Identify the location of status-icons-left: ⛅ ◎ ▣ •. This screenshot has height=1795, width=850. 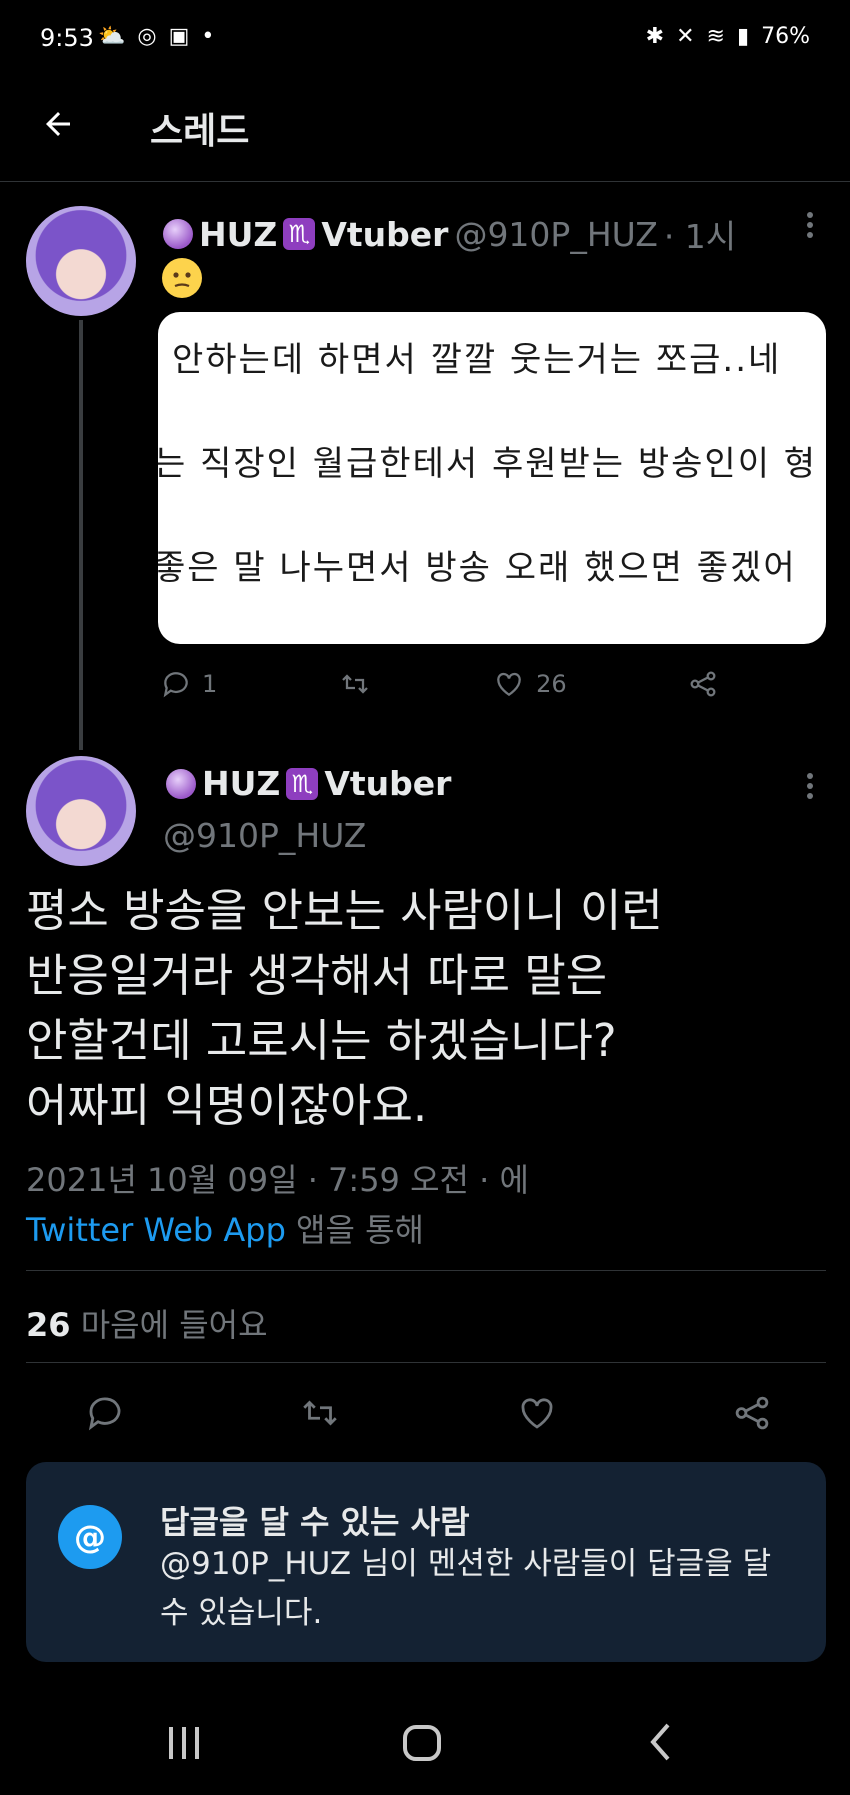
(156, 36).